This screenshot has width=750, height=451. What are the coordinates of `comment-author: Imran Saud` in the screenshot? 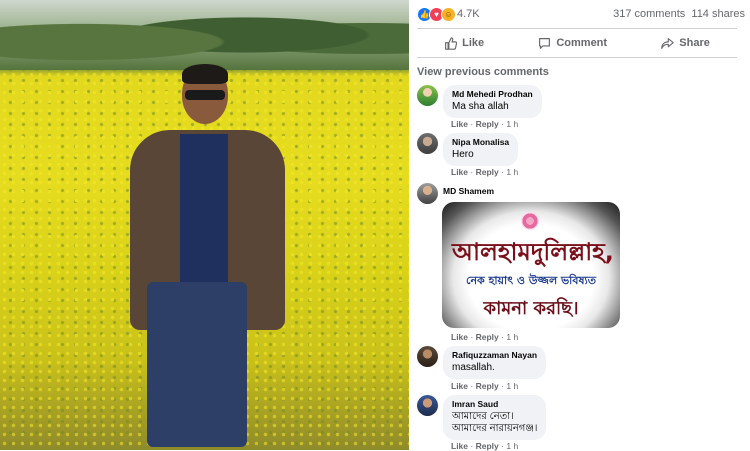 It's located at (494, 404).